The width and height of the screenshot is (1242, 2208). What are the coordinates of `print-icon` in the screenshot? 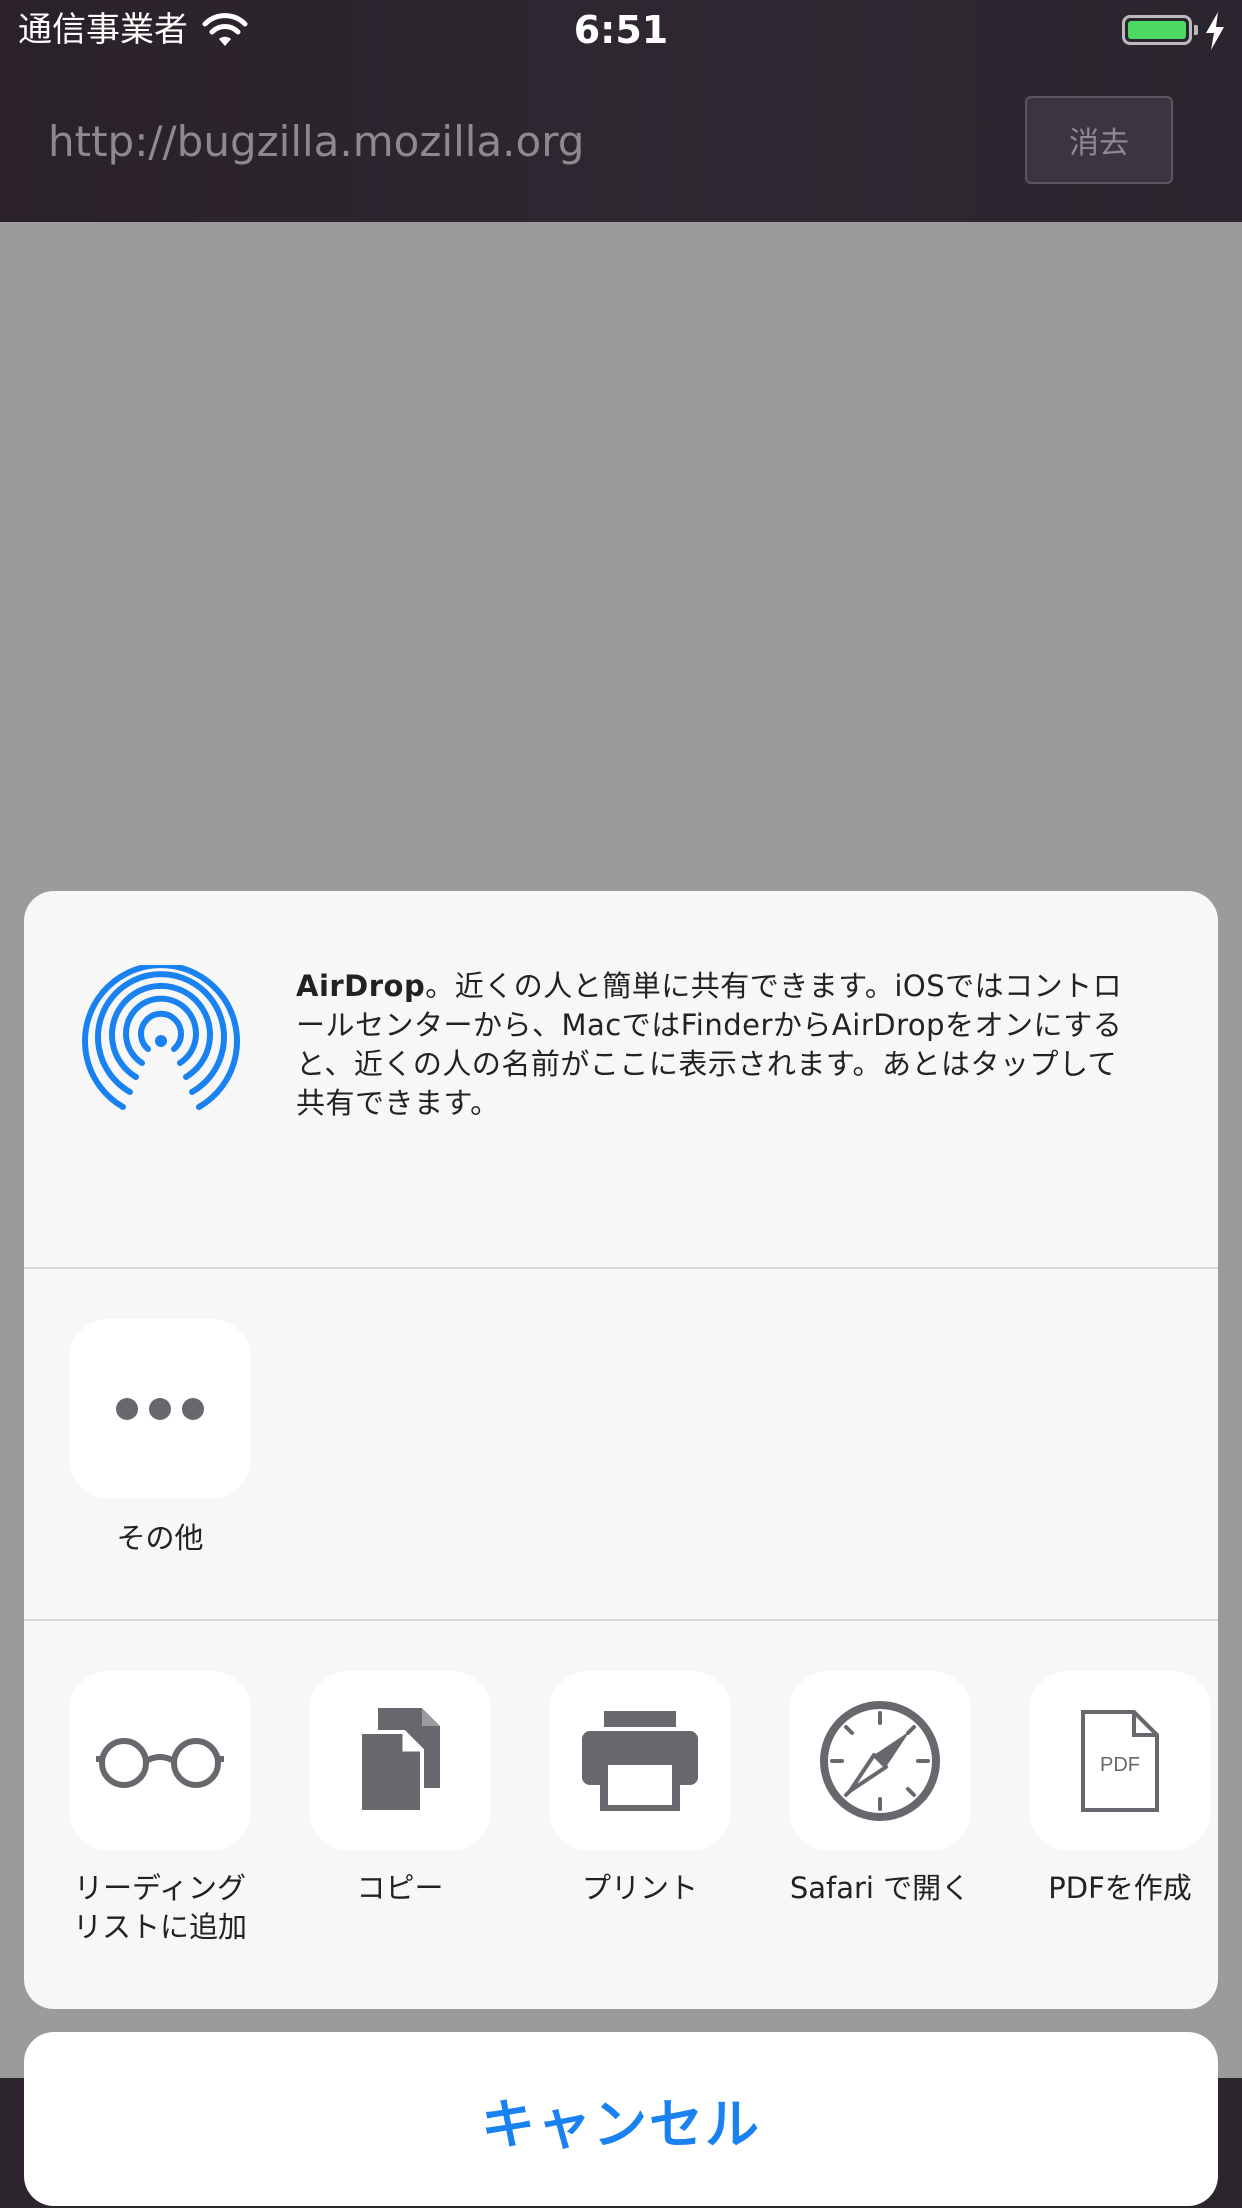 It's located at (640, 1761).